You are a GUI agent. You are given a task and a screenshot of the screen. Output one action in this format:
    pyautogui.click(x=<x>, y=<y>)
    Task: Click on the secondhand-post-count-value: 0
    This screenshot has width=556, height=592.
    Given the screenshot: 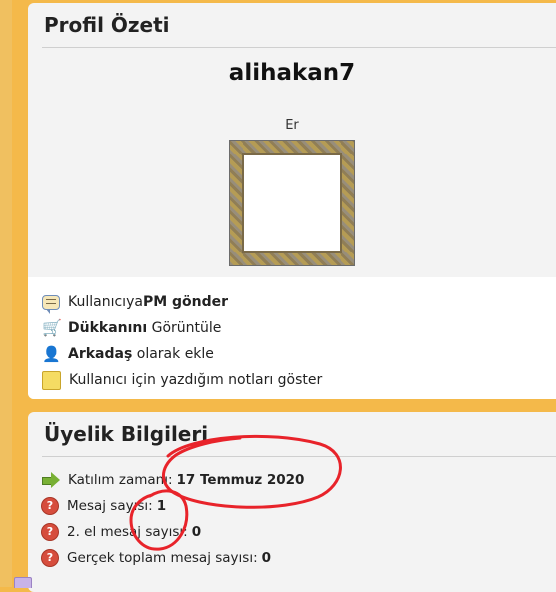 What is the action you would take?
    pyautogui.click(x=196, y=532)
    